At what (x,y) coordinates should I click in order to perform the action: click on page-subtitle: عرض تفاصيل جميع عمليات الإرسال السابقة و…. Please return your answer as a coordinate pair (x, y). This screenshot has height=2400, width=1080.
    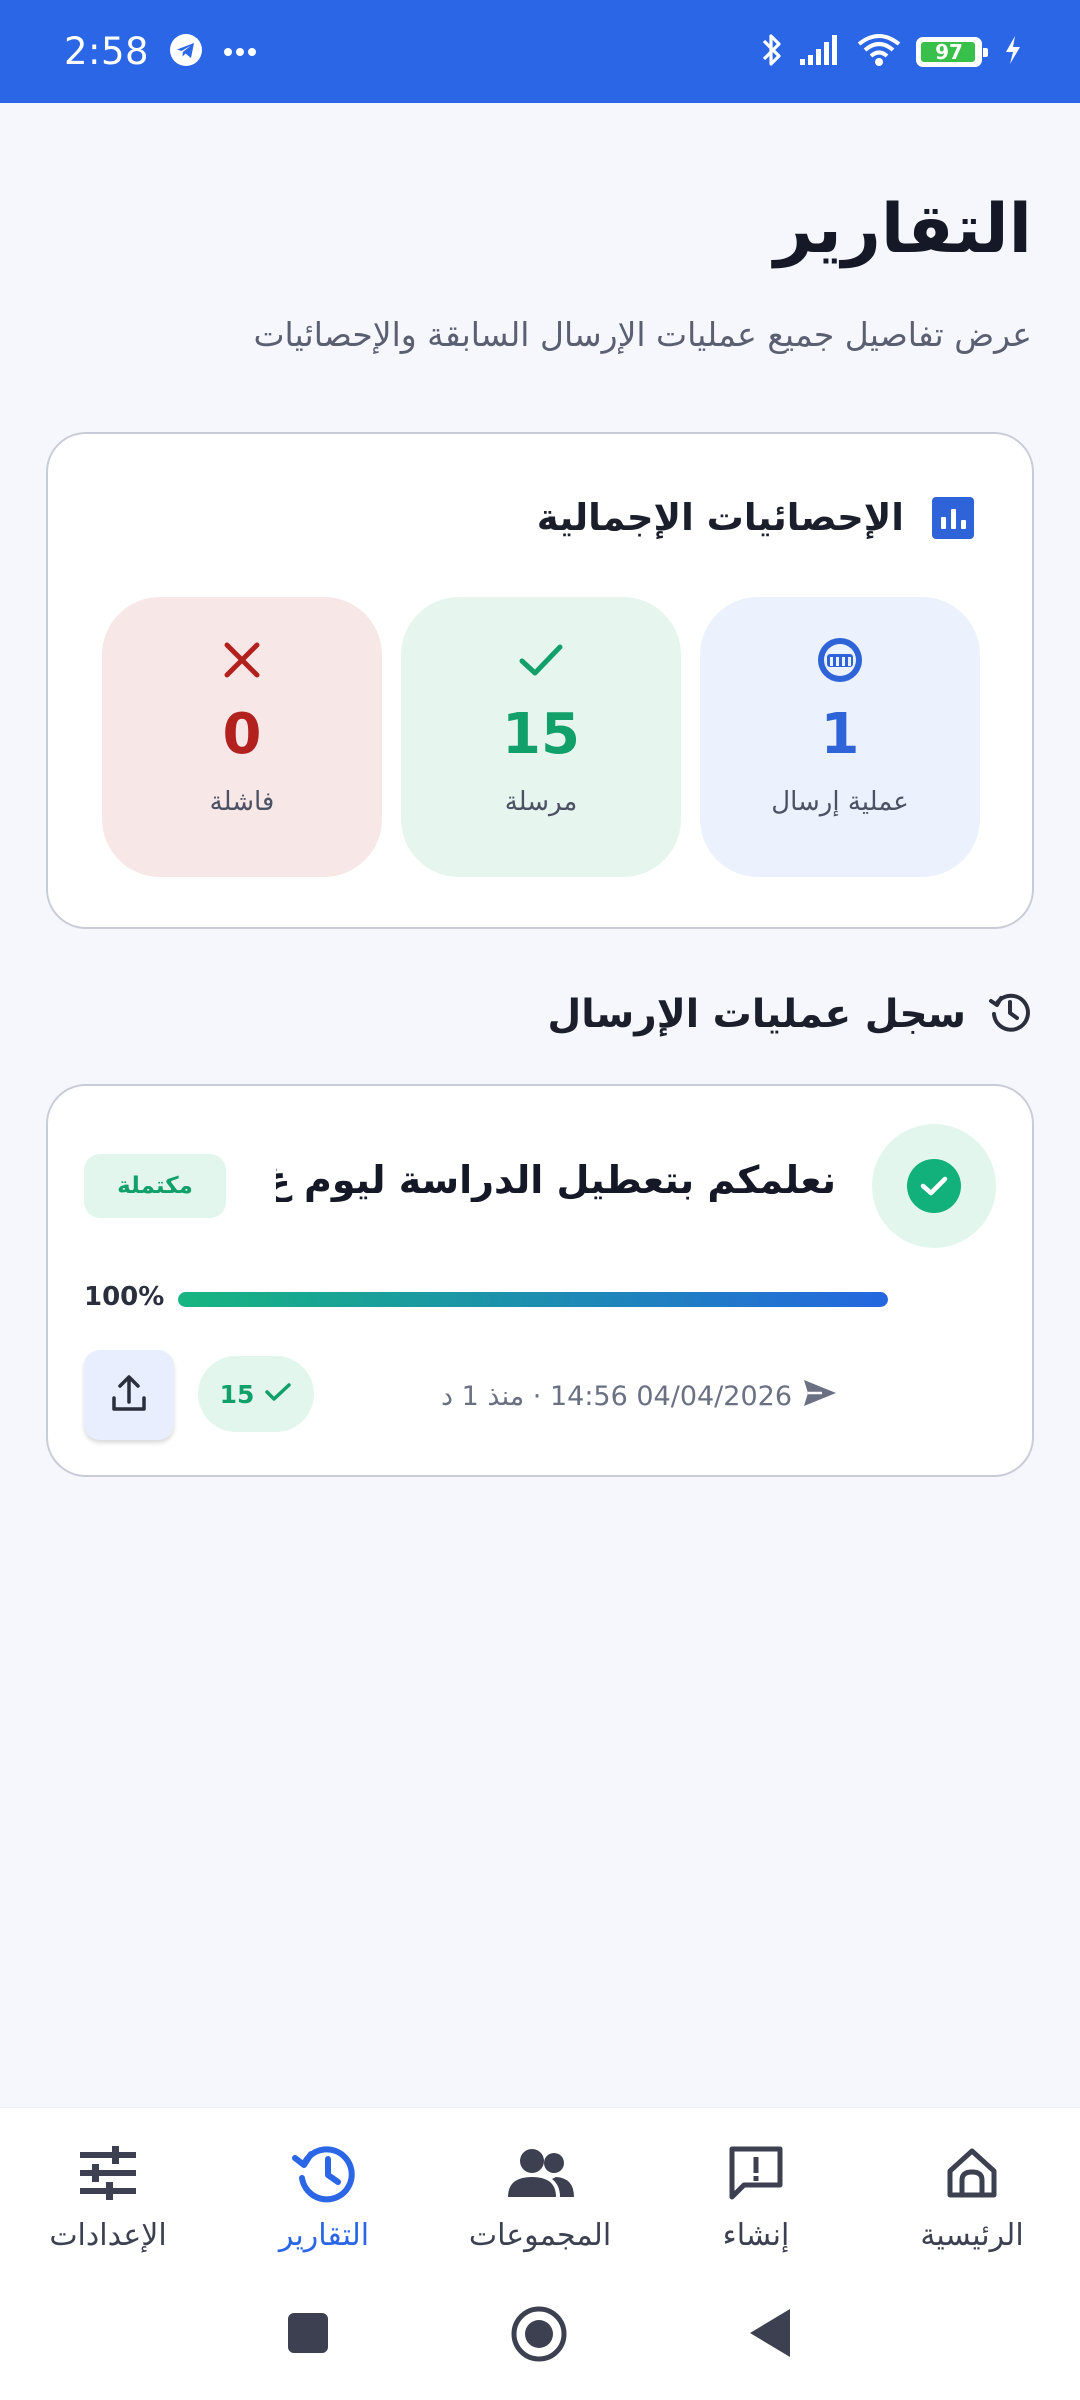
    Looking at the image, I should click on (642, 334).